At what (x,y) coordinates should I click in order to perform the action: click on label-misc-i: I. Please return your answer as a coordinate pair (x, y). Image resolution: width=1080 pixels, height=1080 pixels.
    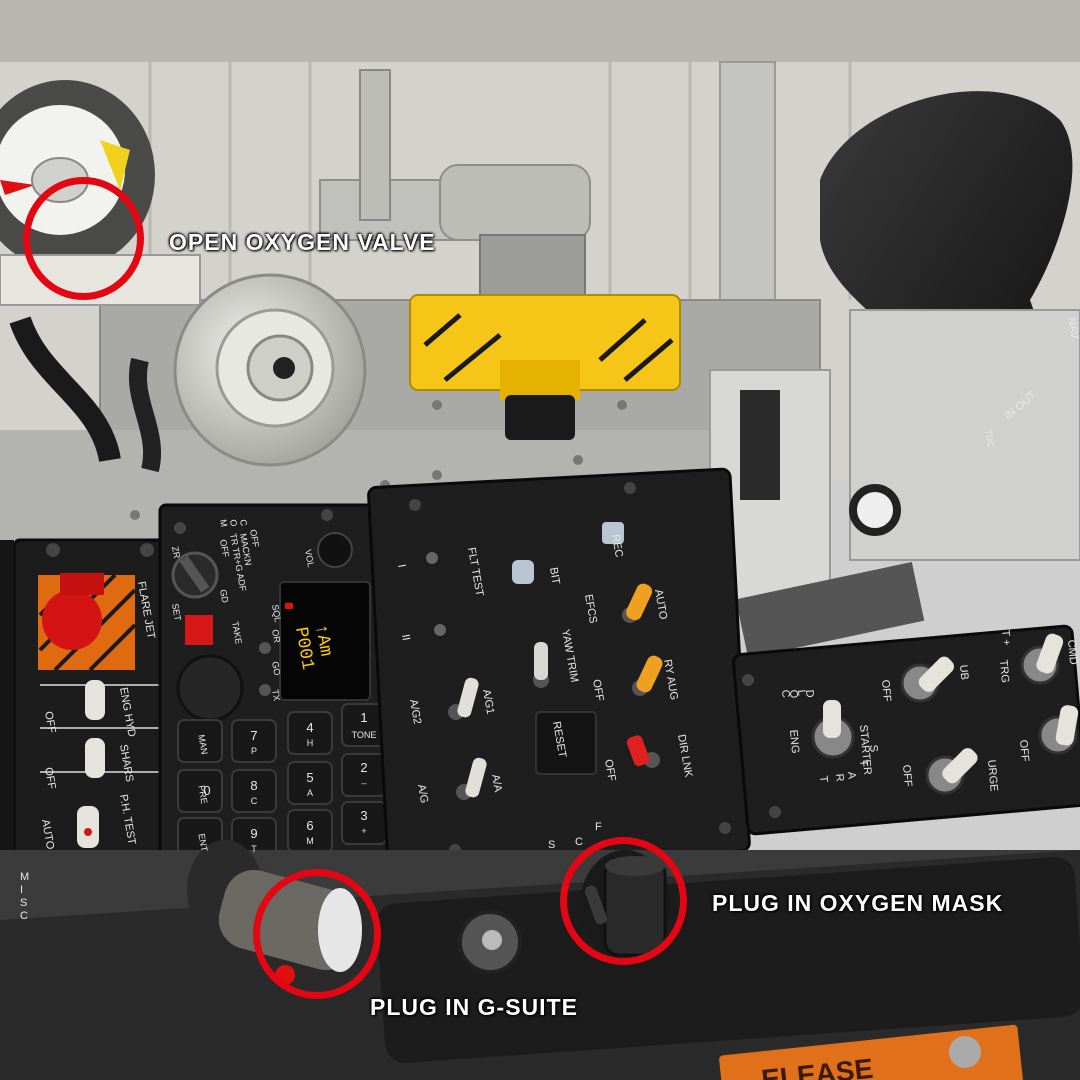
    Looking at the image, I should click on (21, 890).